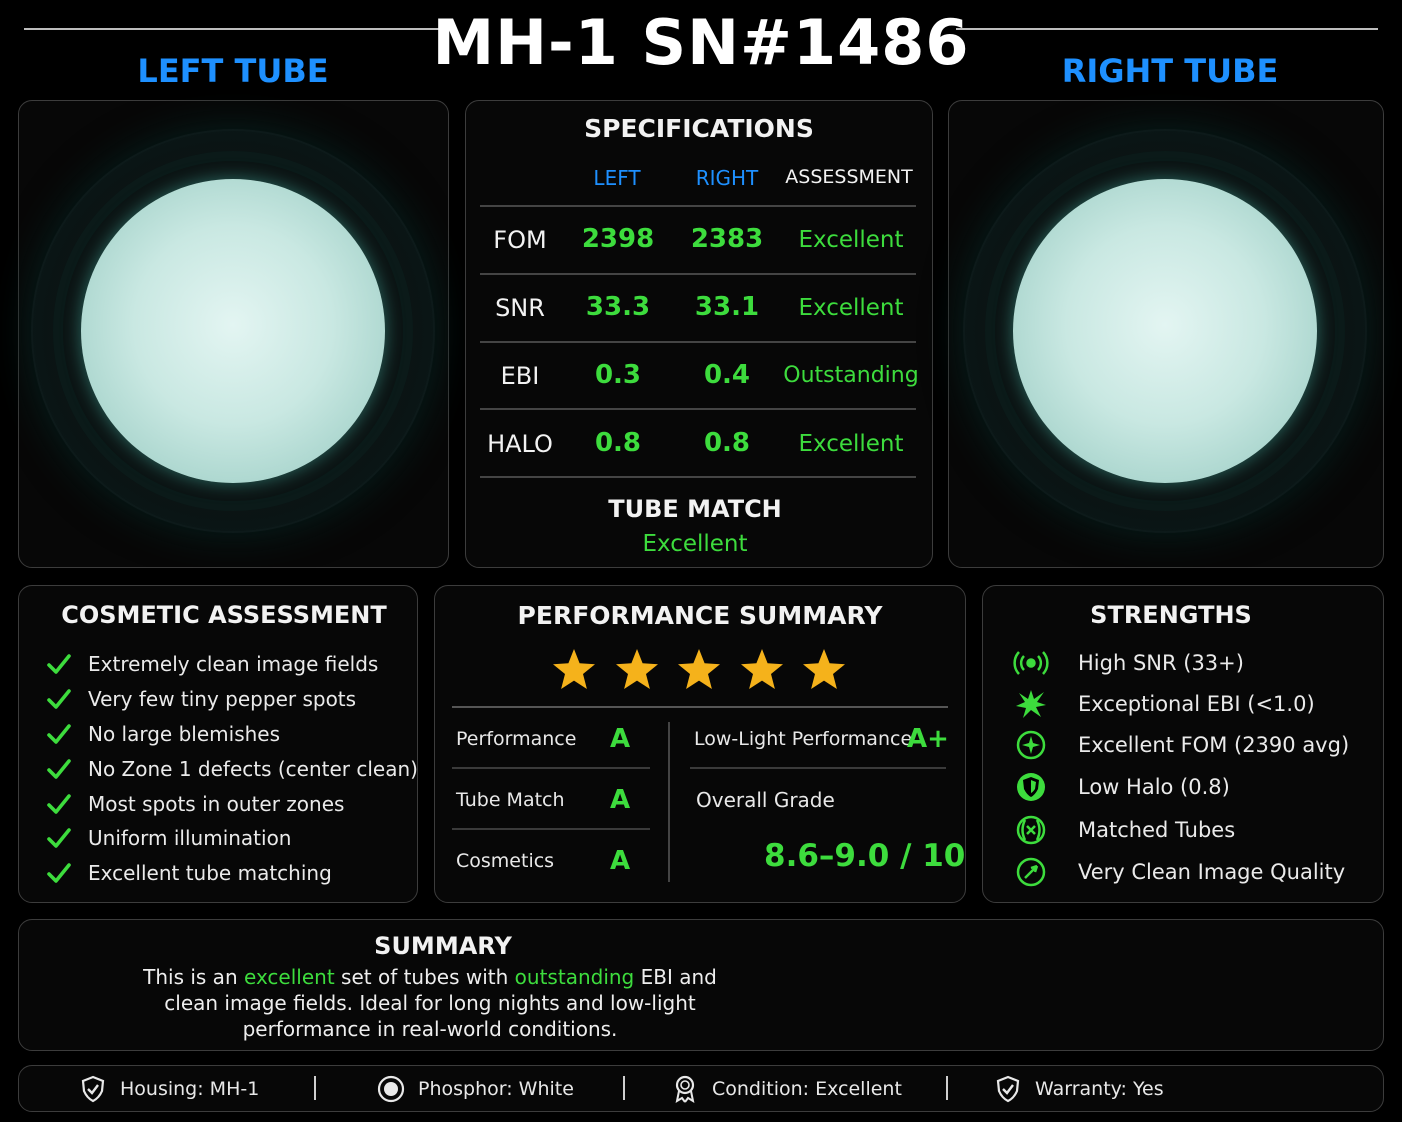  I want to click on spec-row-snr-assessment: Excellent, so click(851, 308).